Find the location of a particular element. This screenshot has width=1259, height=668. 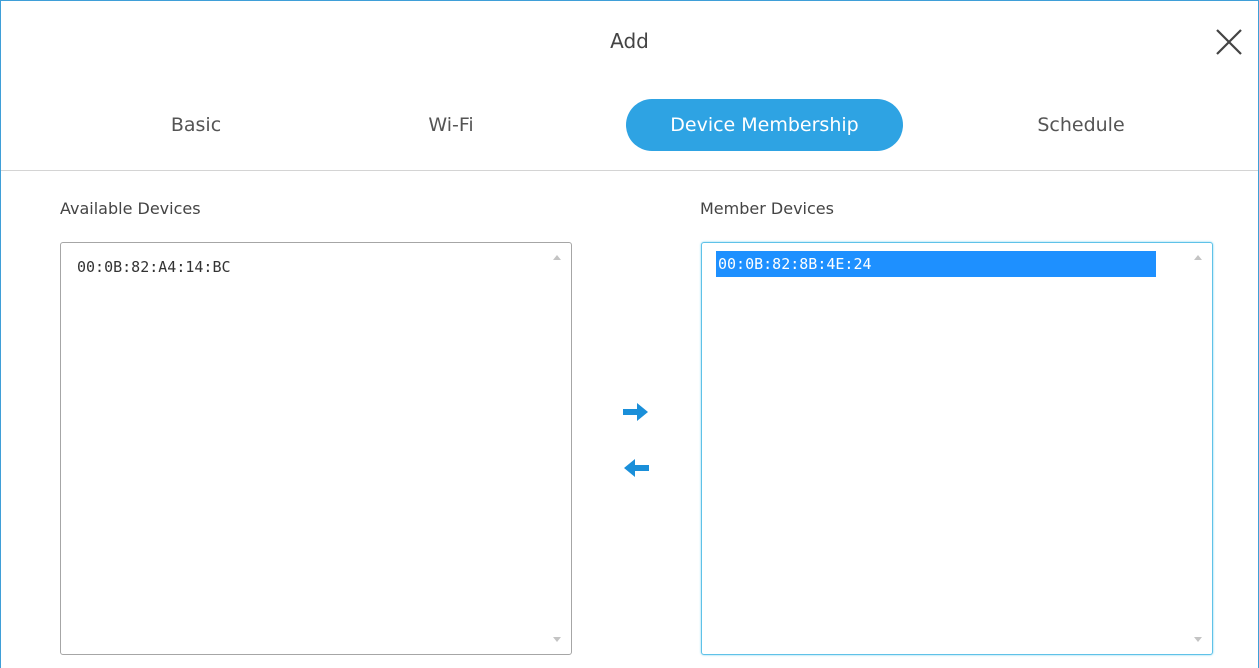

arrow-right-icon is located at coordinates (635, 412).